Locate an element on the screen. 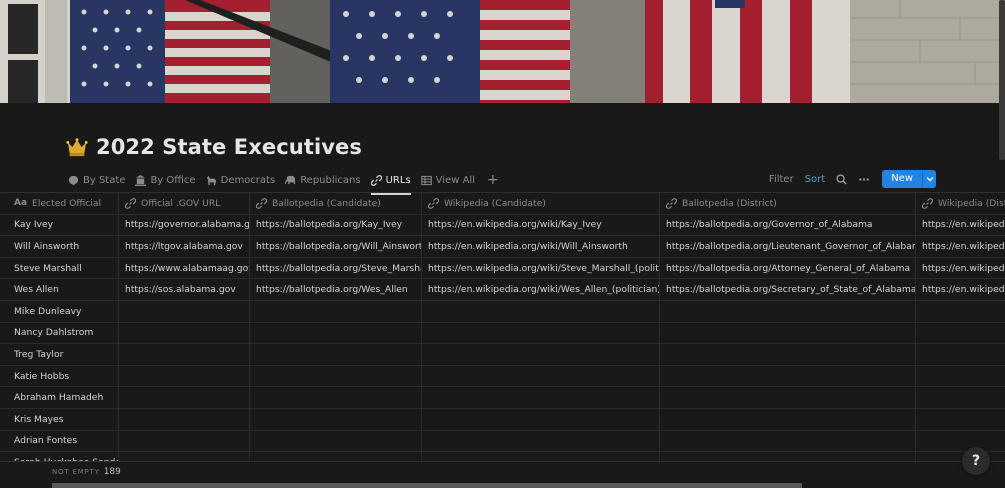  table-row: Kris Mayes is located at coordinates (502, 419).